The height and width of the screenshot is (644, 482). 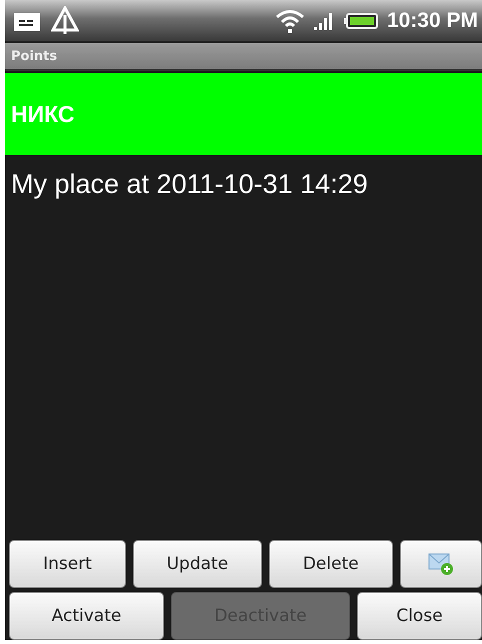 What do you see at coordinates (67, 564) in the screenshot?
I see `action-button: Insert` at bounding box center [67, 564].